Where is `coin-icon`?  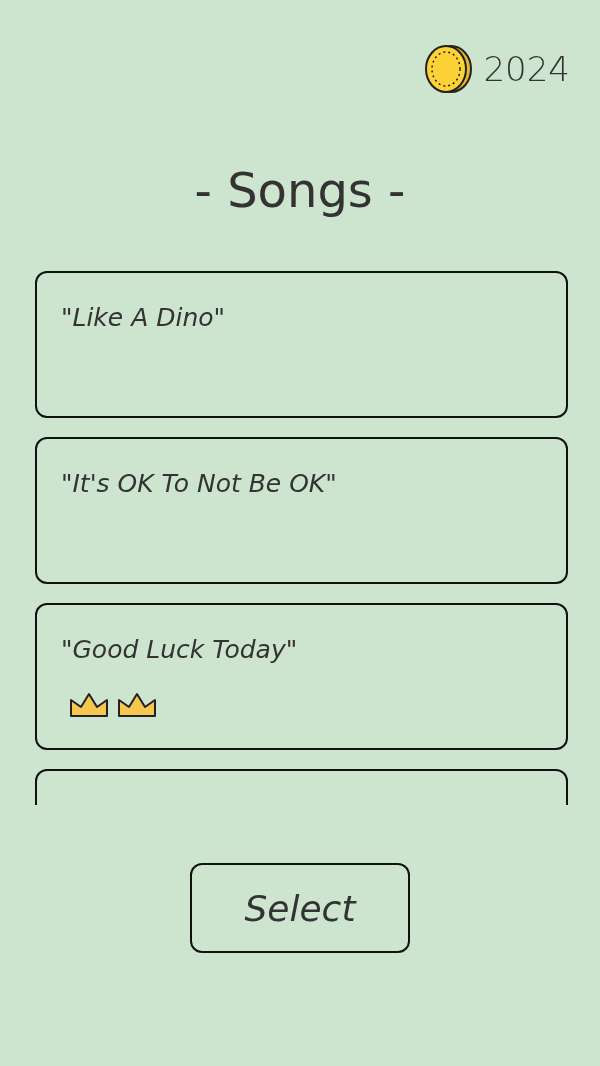
coin-icon is located at coordinates (448, 69).